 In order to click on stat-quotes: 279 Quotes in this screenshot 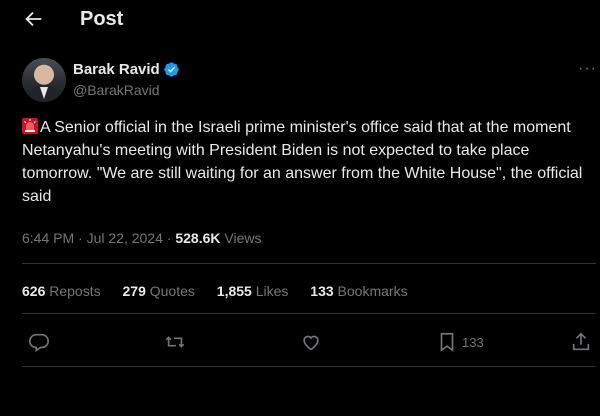, I will do `click(159, 291)`.